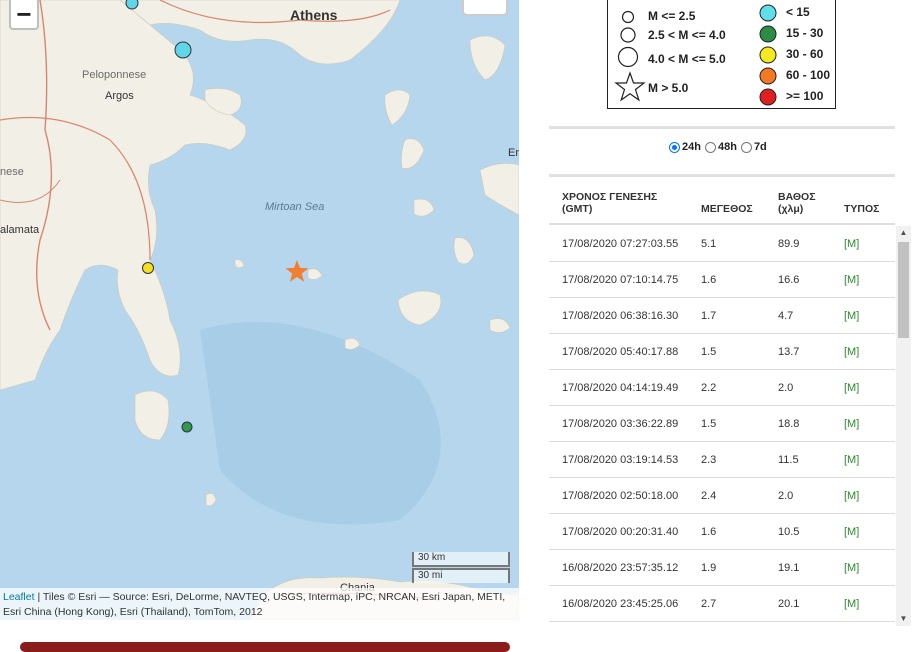  What do you see at coordinates (620, 424) in the screenshot?
I see `cell-time: 17/08/2020 03:36:22.89` at bounding box center [620, 424].